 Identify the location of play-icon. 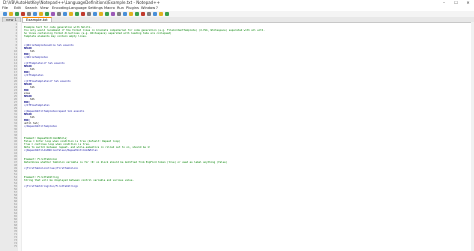
(167, 14).